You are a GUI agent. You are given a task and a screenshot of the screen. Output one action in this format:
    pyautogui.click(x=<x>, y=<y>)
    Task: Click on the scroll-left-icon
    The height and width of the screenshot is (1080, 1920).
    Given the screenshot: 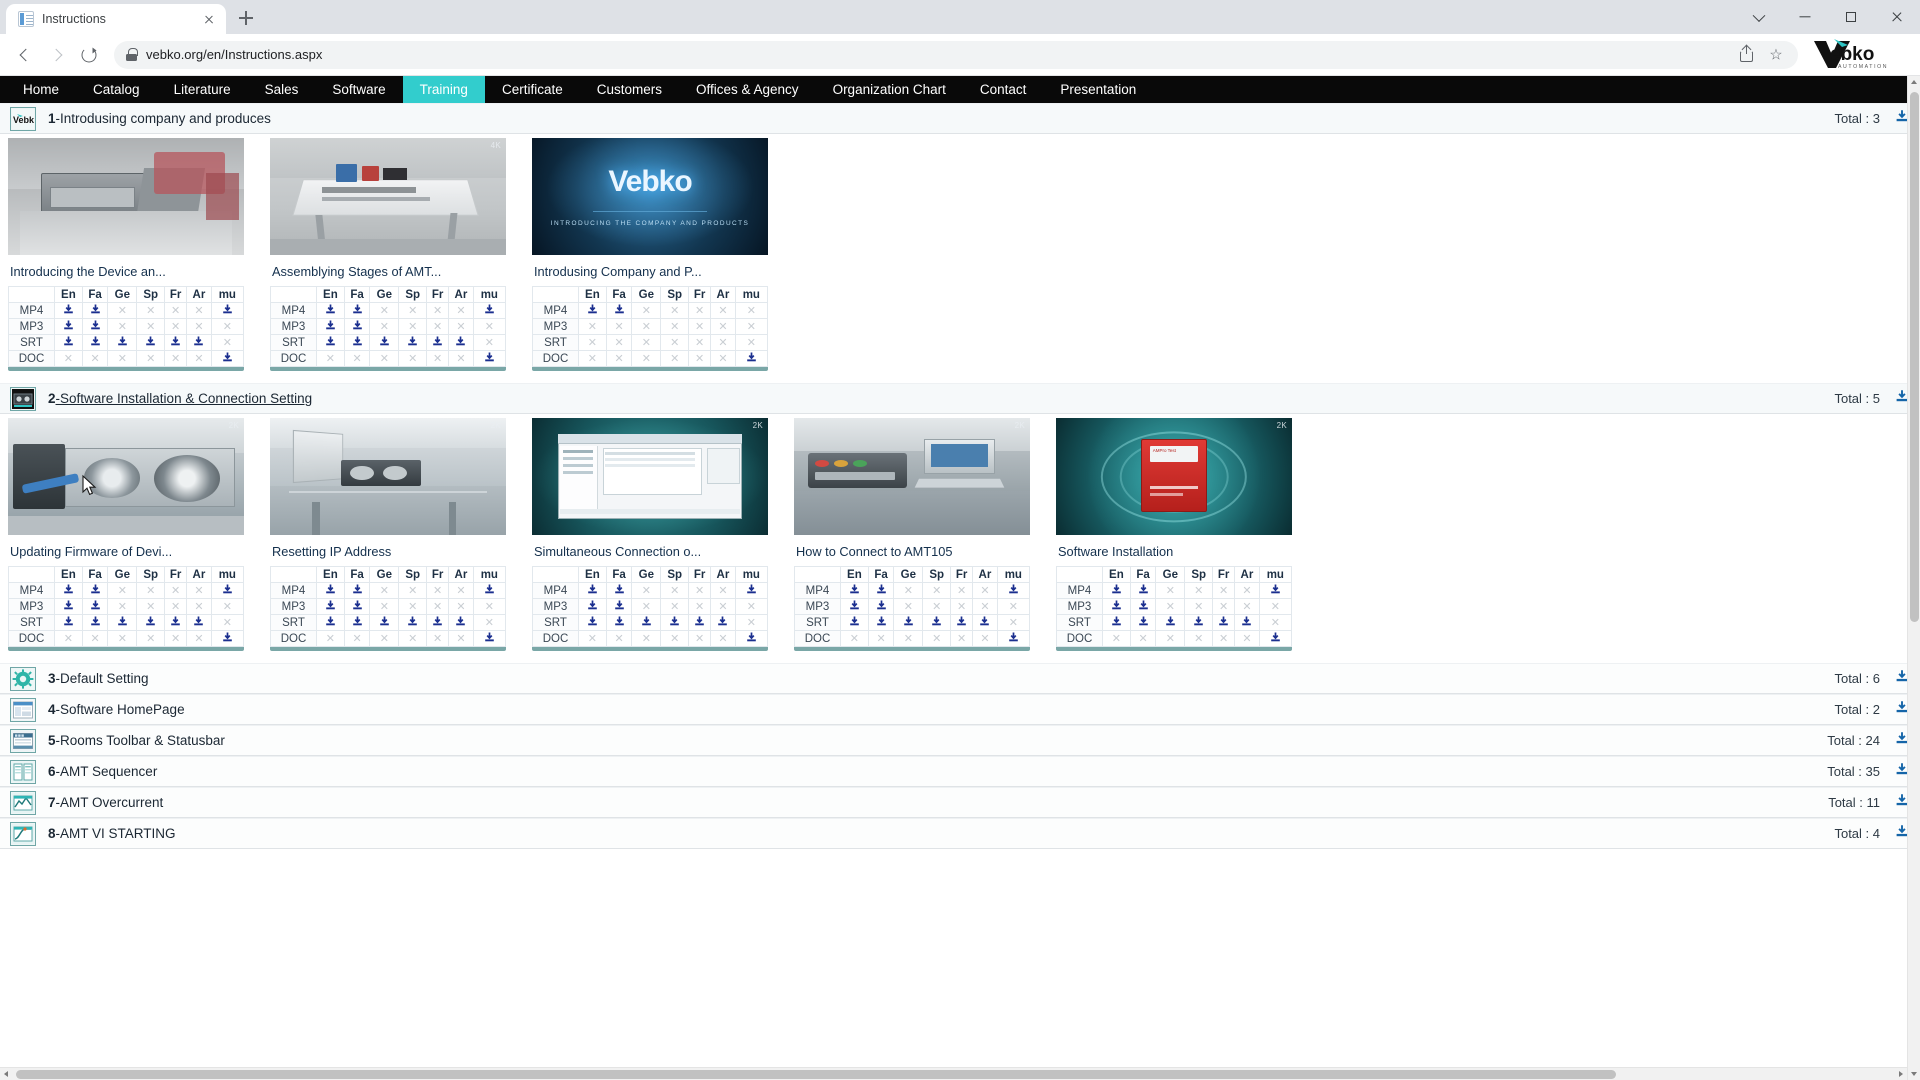 What is the action you would take?
    pyautogui.click(x=6, y=1074)
    